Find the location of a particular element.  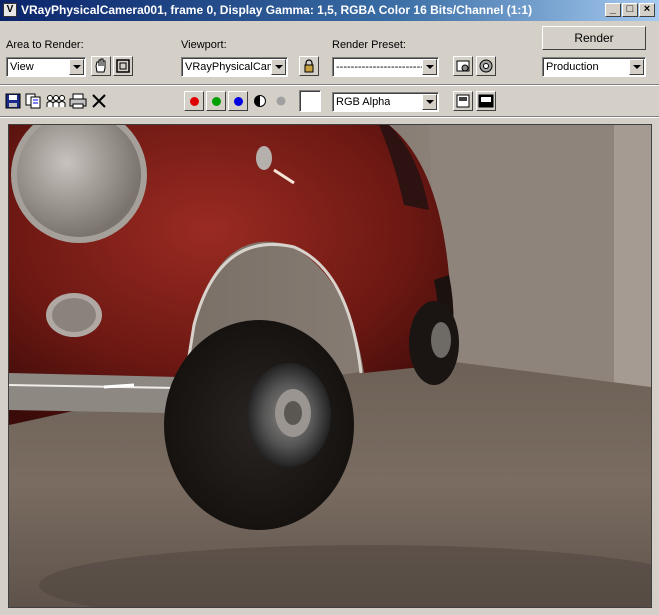

area-to-render-label: Area to Render: is located at coordinates (45, 45).